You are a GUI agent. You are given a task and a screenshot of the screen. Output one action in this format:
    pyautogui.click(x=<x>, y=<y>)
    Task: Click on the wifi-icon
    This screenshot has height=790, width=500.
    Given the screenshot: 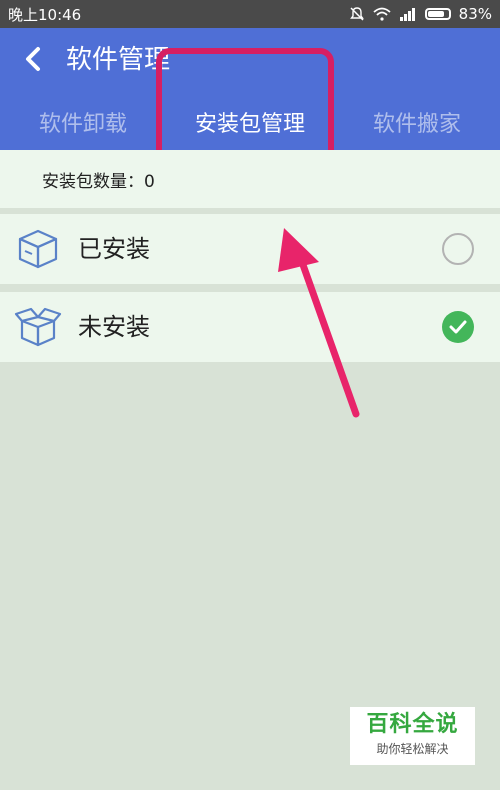 What is the action you would take?
    pyautogui.click(x=382, y=14)
    